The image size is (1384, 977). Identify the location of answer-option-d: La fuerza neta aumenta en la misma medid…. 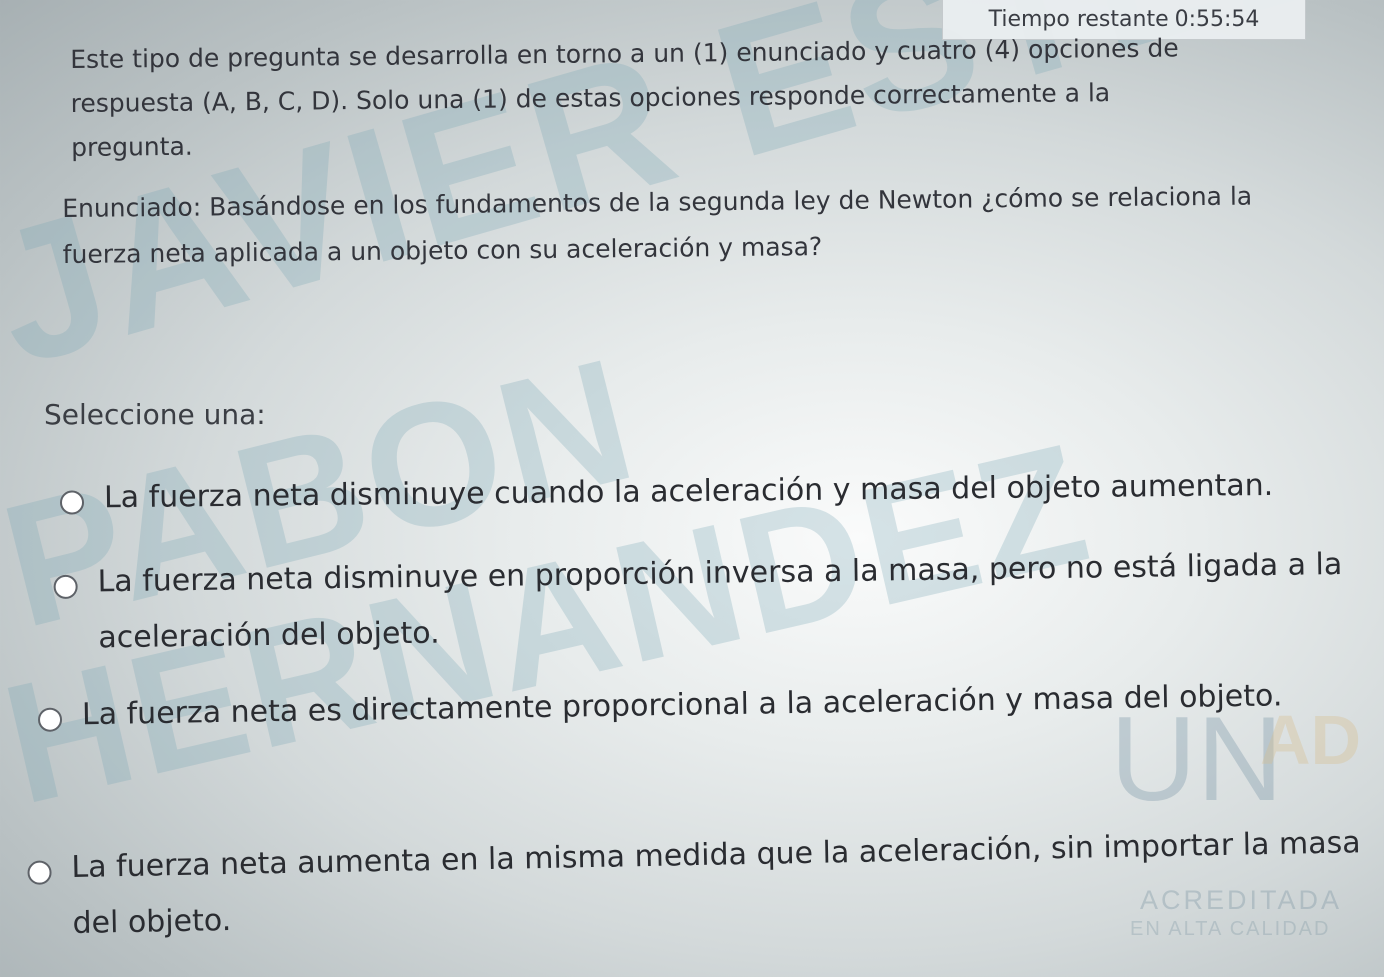
(698, 889).